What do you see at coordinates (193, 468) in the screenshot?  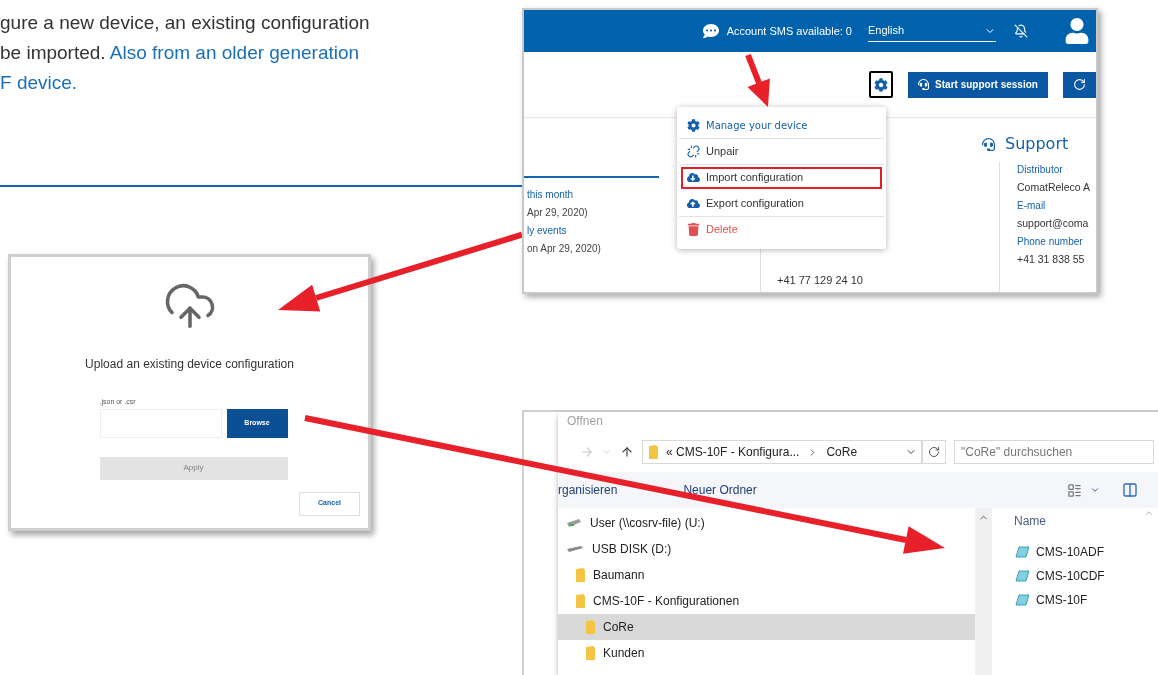 I see `apply-button: Apply` at bounding box center [193, 468].